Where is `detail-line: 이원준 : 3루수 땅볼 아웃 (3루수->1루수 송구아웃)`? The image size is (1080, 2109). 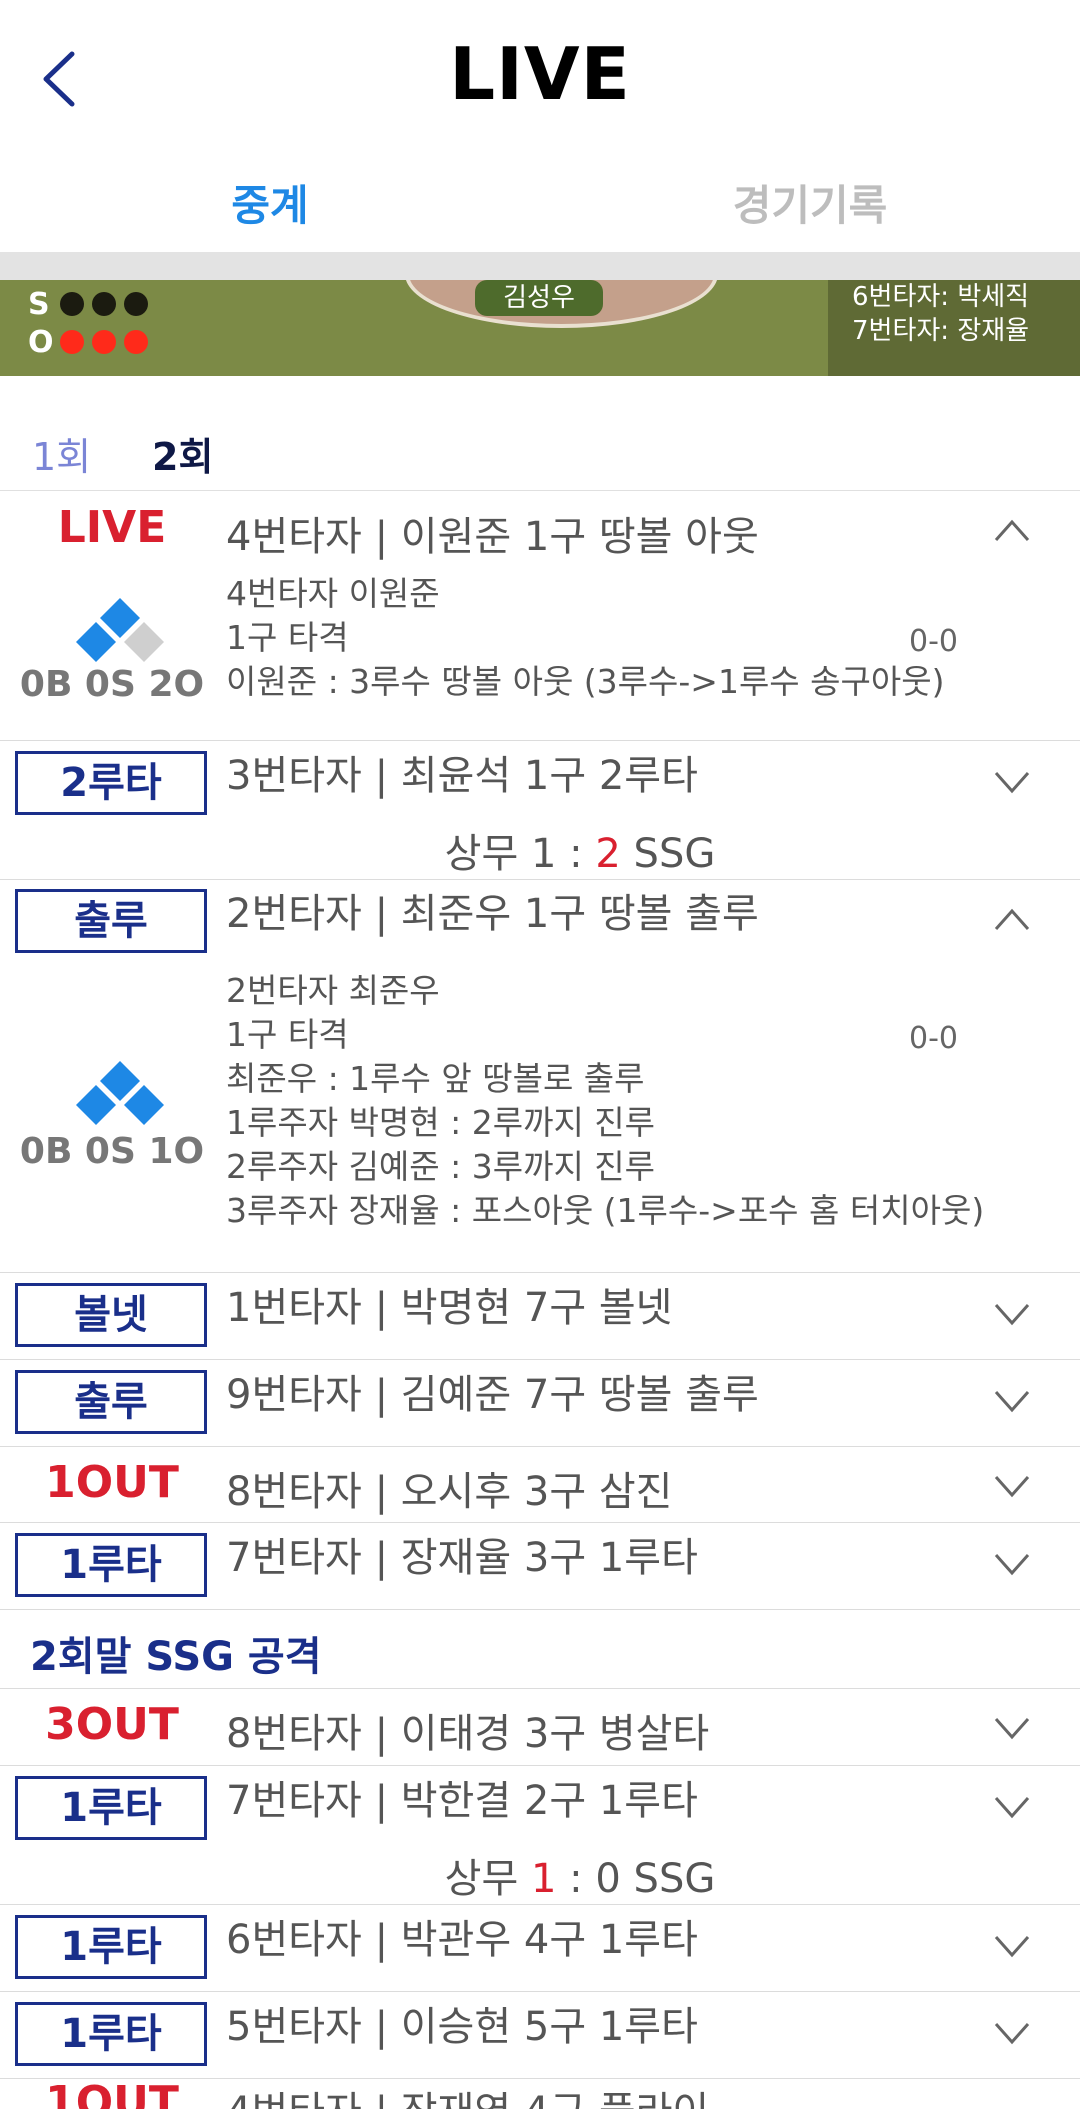
detail-line: 이원준 : 3루수 땅볼 아웃 (3루수->1루수 송구아웃) is located at coordinates (585, 681).